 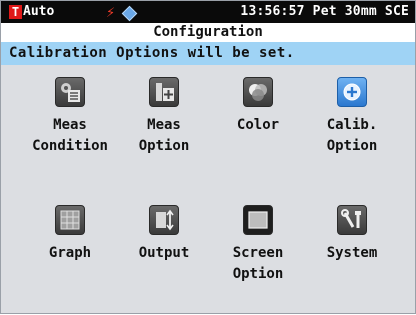 I want to click on menu-label: Graph, so click(x=70, y=253).